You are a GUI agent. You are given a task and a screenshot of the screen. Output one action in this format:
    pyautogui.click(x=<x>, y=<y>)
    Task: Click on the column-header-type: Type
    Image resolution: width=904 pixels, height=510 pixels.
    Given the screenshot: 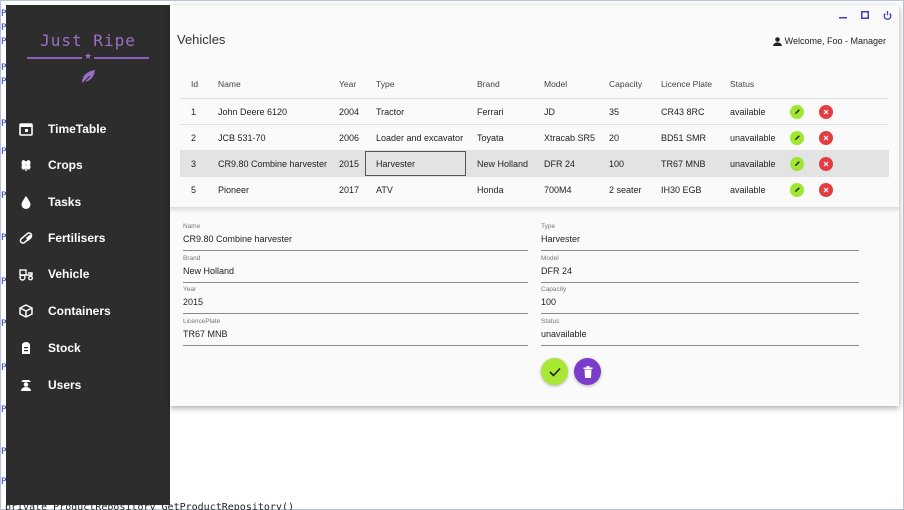 What is the action you would take?
    pyautogui.click(x=385, y=84)
    